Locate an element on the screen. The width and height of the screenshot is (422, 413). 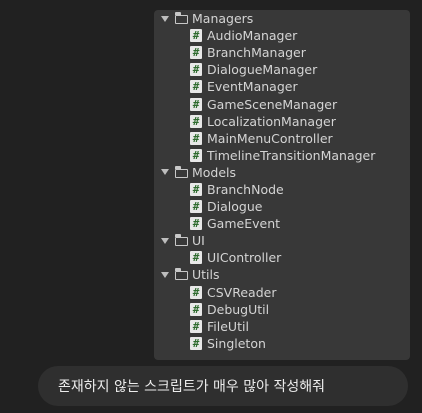
tree-folder-row: Managers is located at coordinates (282, 18).